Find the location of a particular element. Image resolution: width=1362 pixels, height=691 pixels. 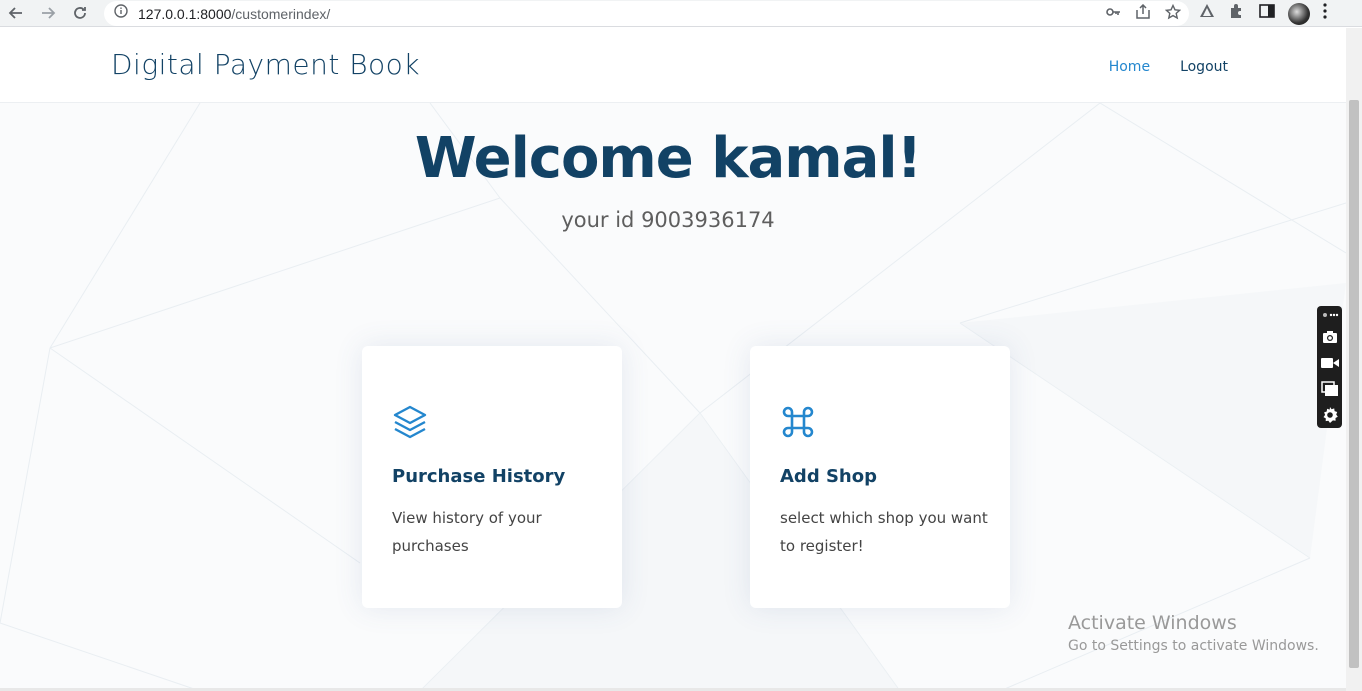

card-description: View history of your purchases is located at coordinates (467, 532).